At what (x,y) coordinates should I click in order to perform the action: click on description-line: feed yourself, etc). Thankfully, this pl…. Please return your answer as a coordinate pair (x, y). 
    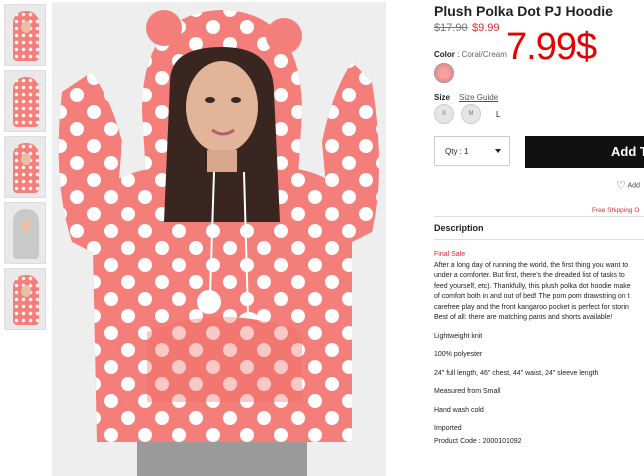
    Looking at the image, I should click on (532, 286).